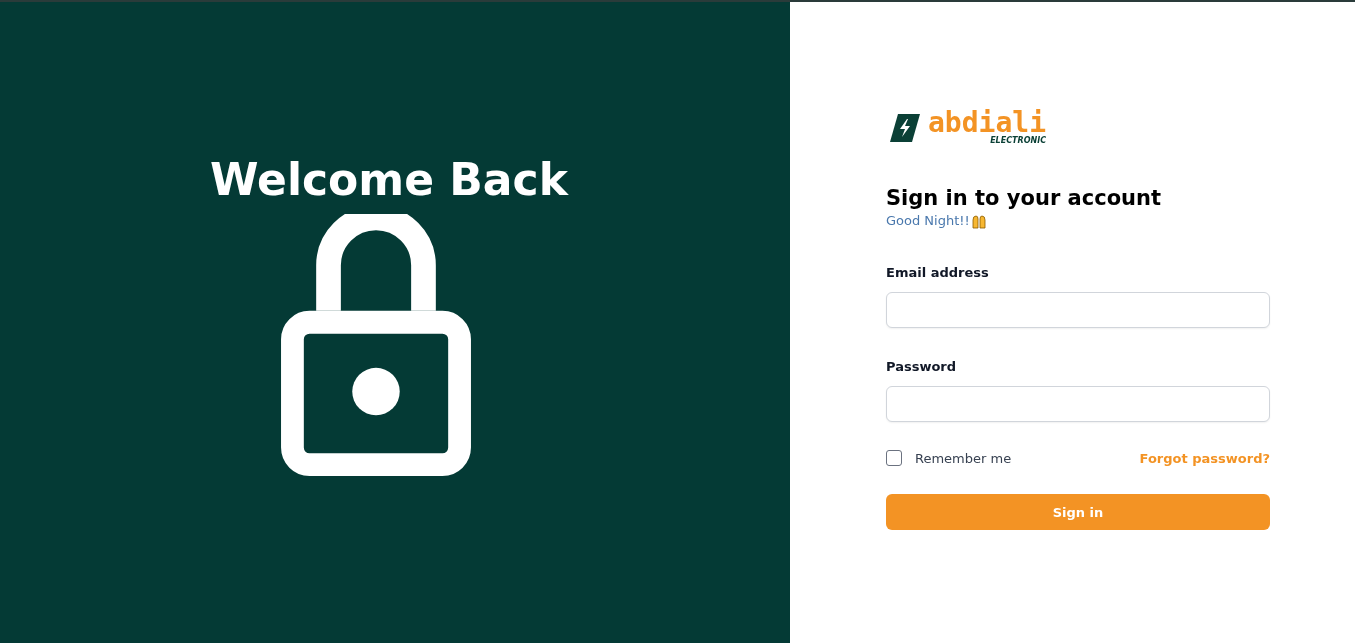  What do you see at coordinates (1018, 141) in the screenshot?
I see `logo-tagline: ELECTRONIC` at bounding box center [1018, 141].